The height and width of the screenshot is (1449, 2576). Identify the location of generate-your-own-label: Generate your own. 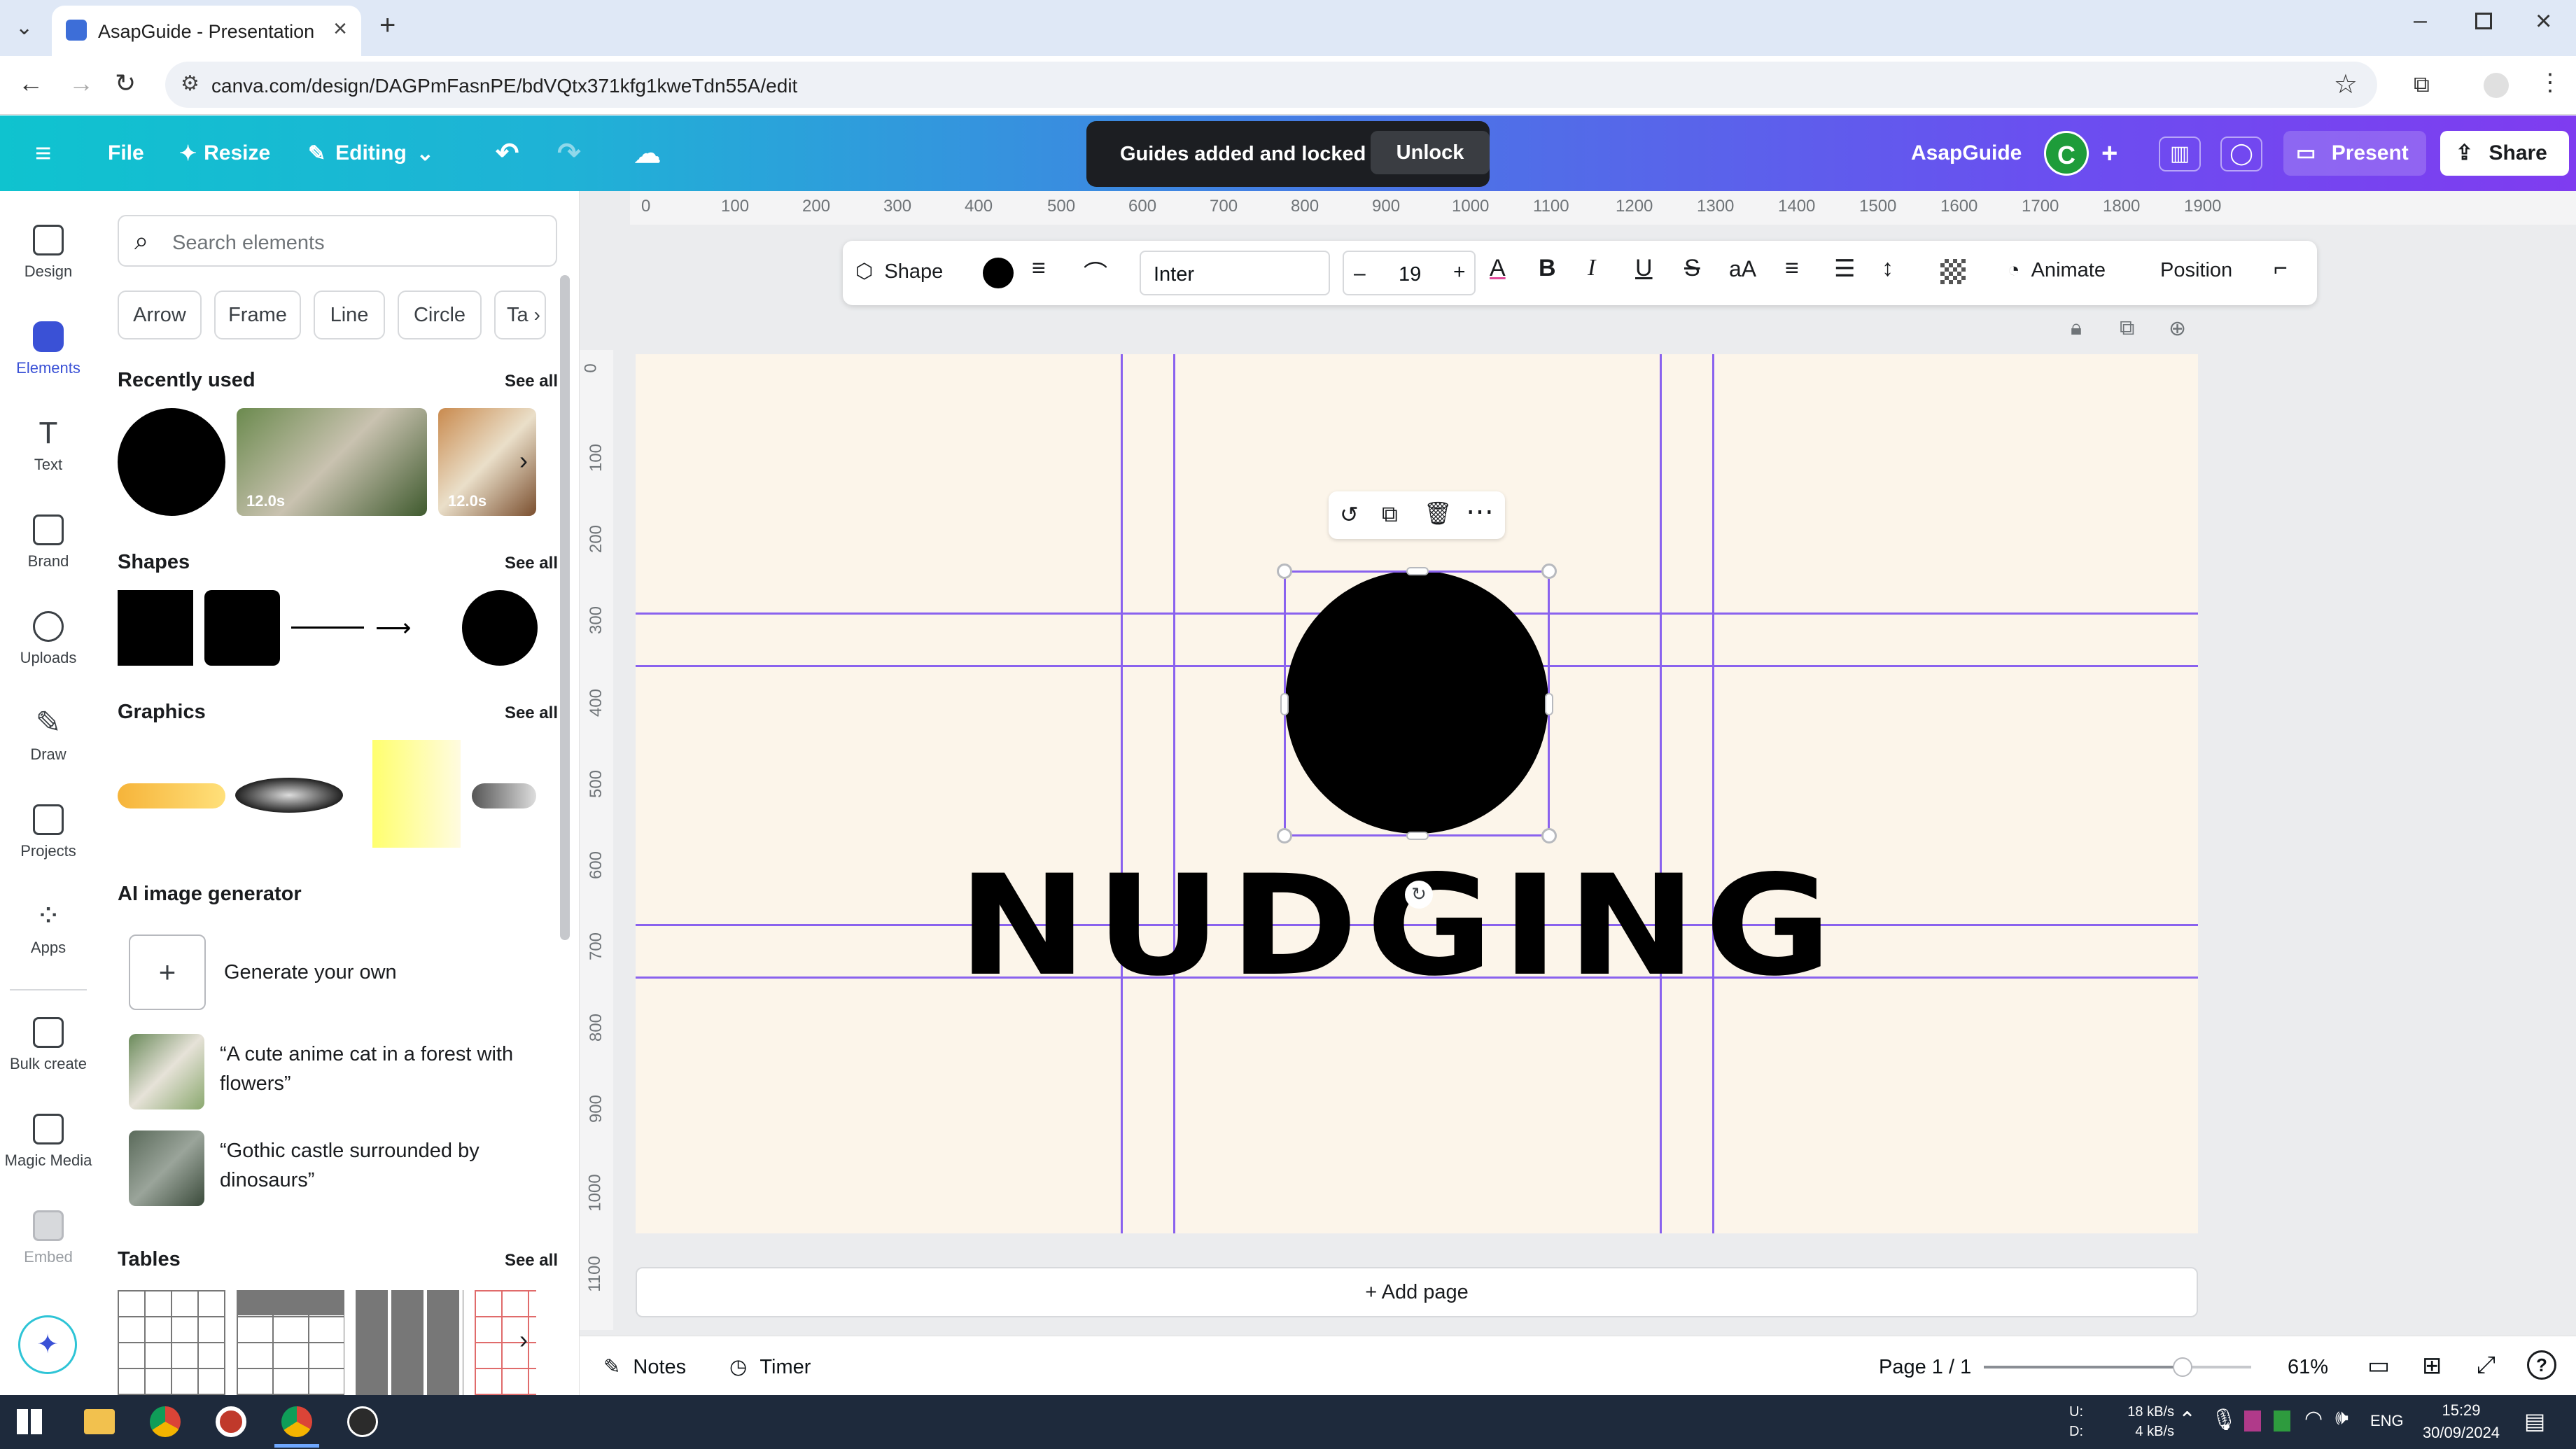
(310, 972).